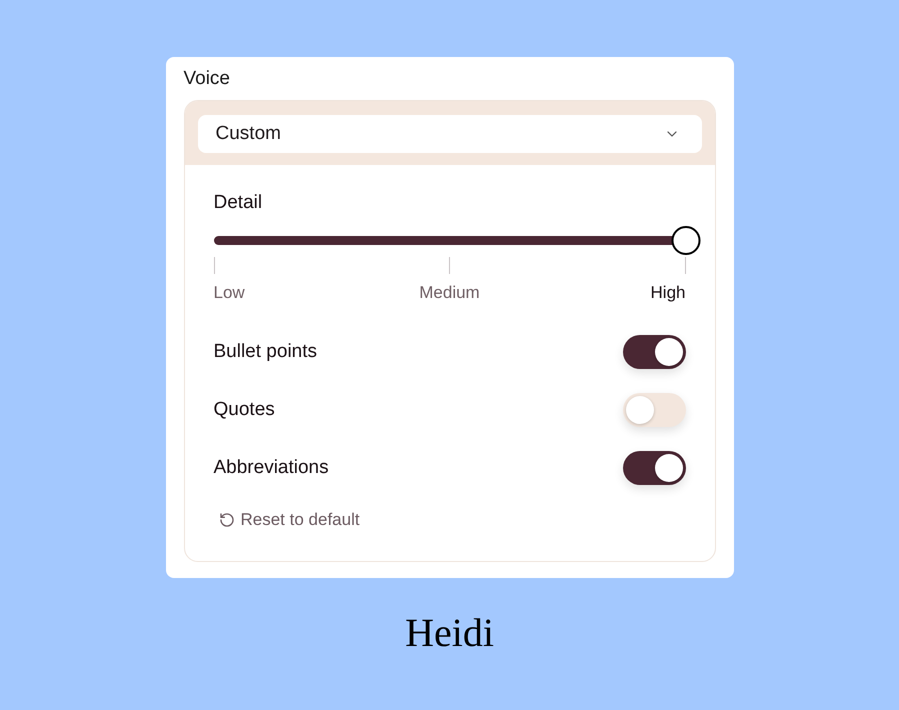  What do you see at coordinates (457, 240) in the screenshot?
I see `slider-track` at bounding box center [457, 240].